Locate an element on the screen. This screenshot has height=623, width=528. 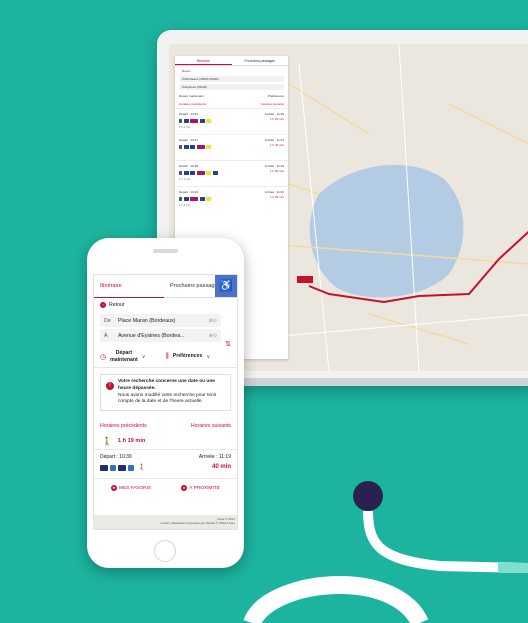
horaires-precedents-link: Horaires précédents is located at coordinates (123, 426).